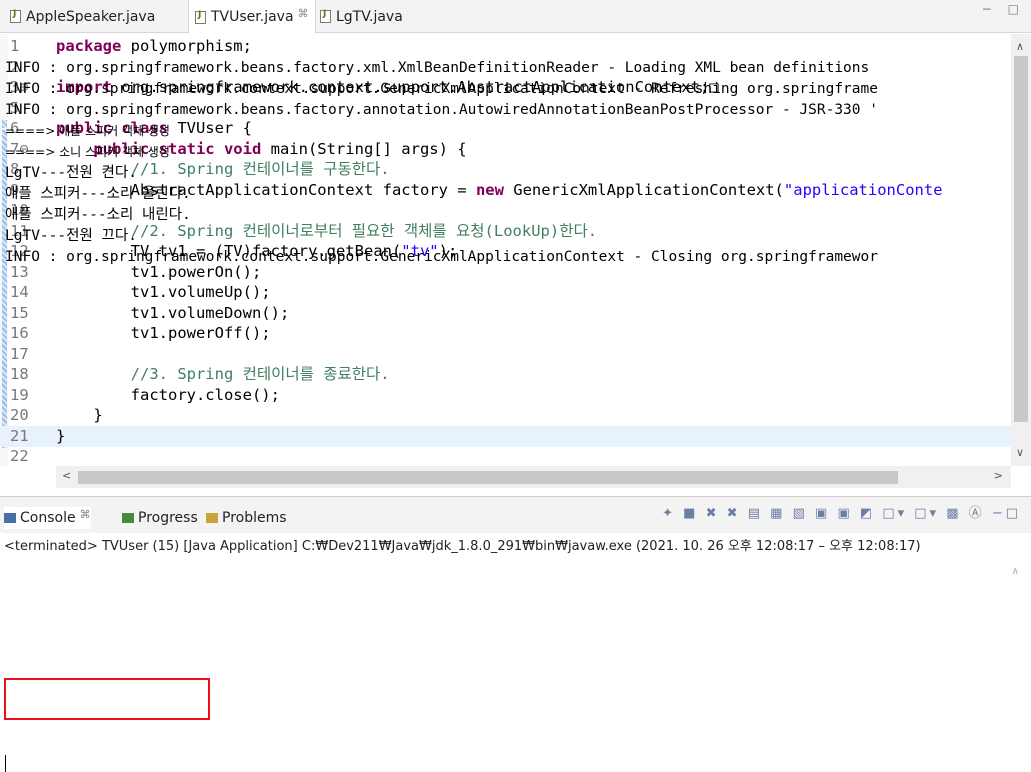 This screenshot has height=772, width=1031. I want to click on tab-lgtv: LgTV.java, so click(361, 16).